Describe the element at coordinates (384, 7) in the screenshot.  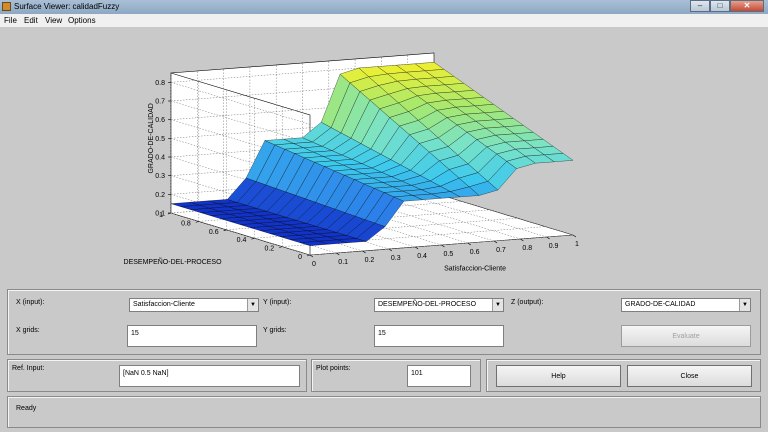
I see `title-bar: Surface Viewer: calidadFuzzy – □ ✕` at that location.